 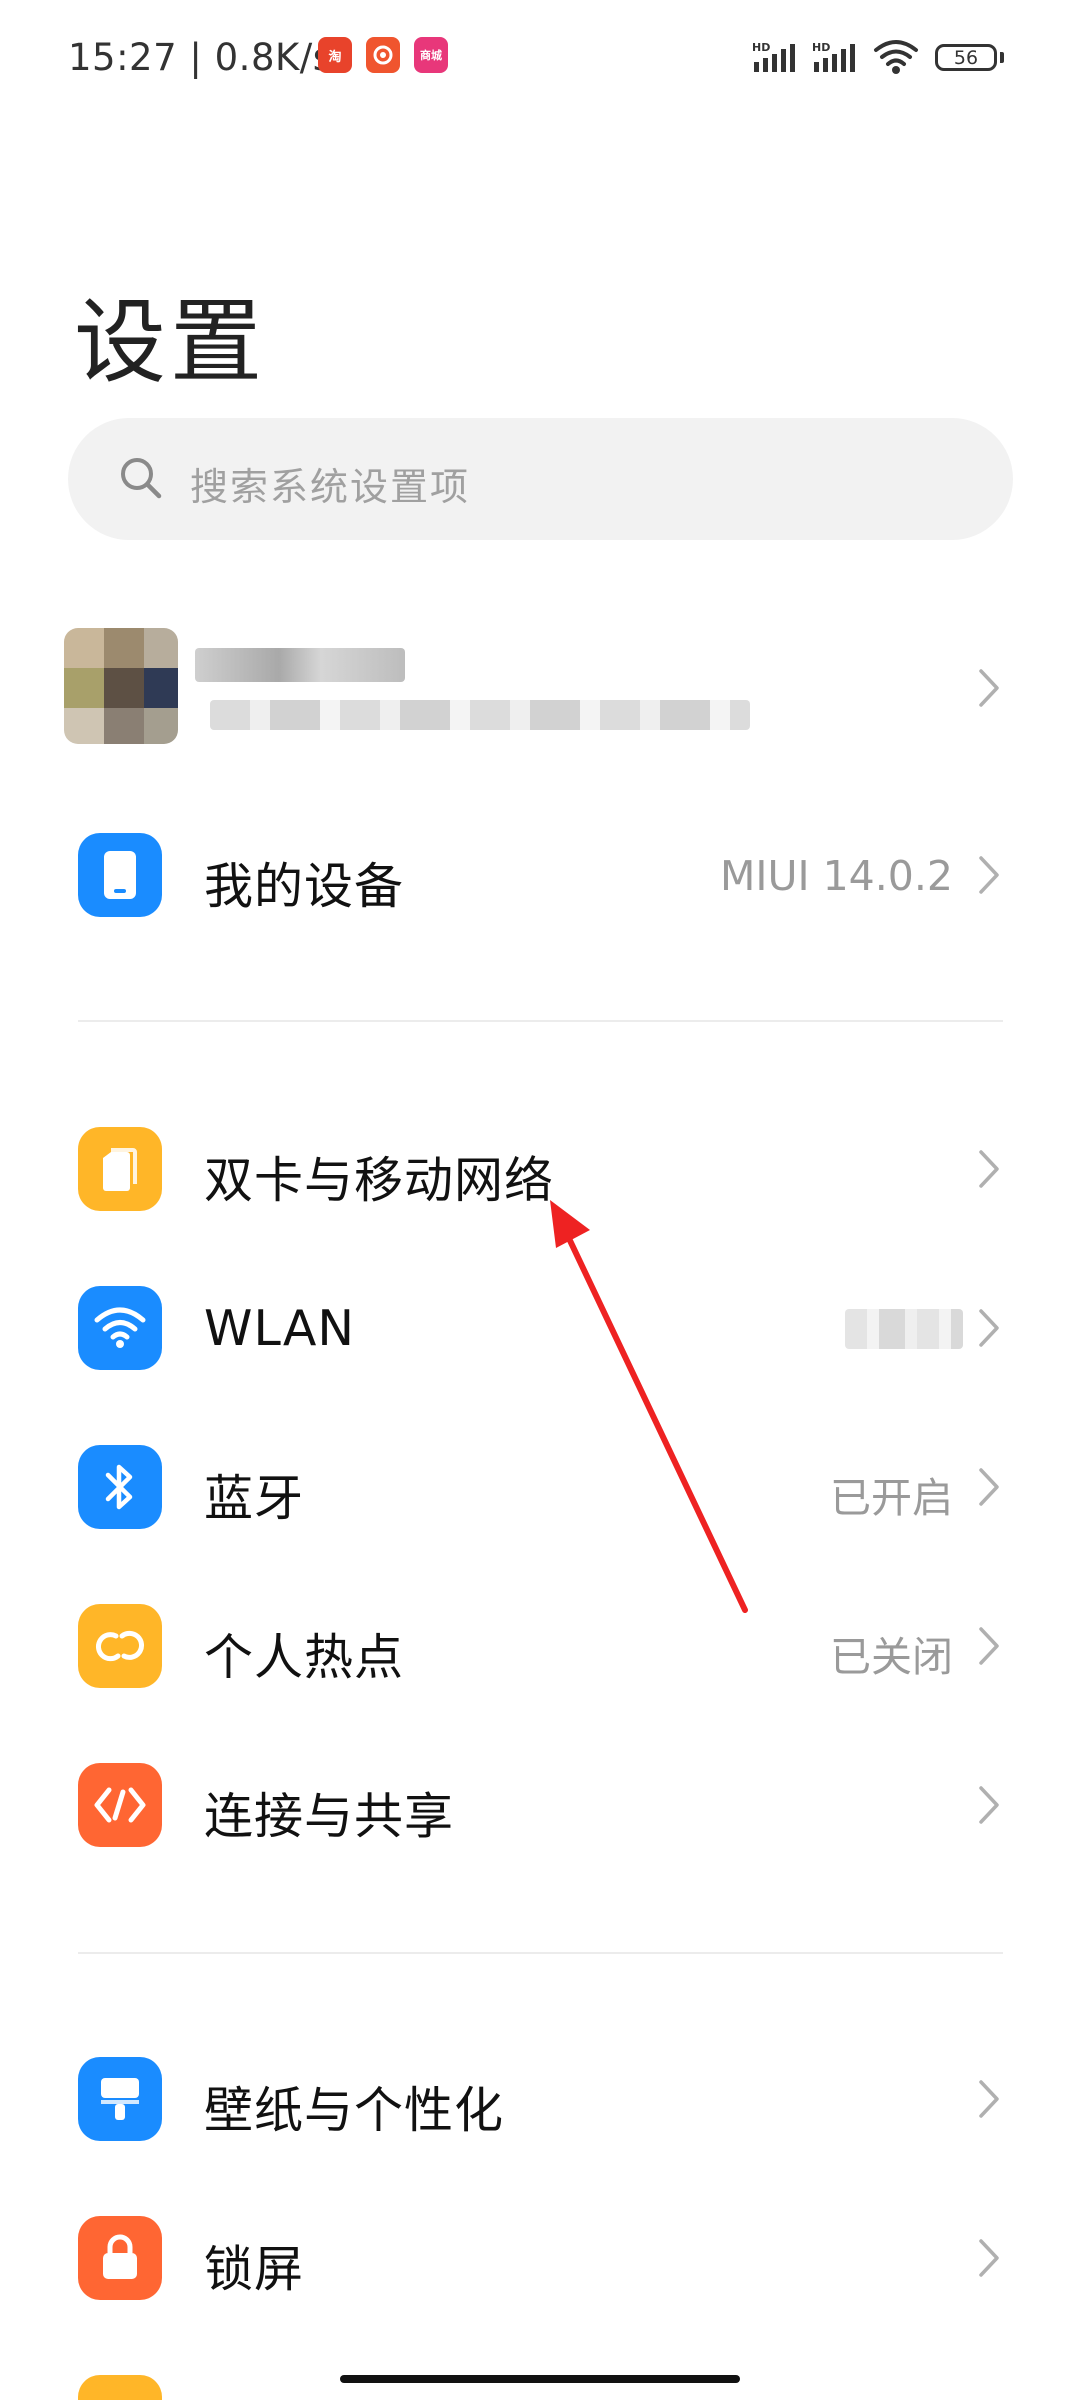 What do you see at coordinates (200, 57) in the screenshot?
I see `status-time: 15:27 | 0.8K/s` at bounding box center [200, 57].